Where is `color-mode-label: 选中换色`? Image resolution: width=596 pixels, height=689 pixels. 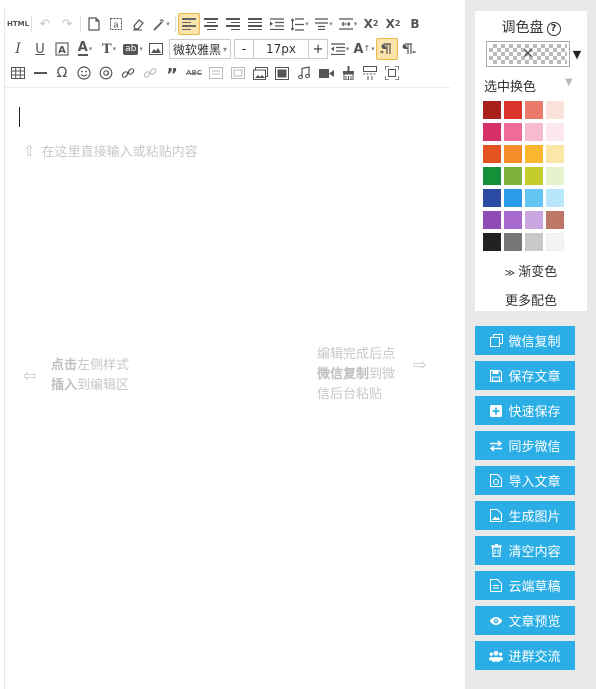
color-mode-label: 选中换色 is located at coordinates (510, 85).